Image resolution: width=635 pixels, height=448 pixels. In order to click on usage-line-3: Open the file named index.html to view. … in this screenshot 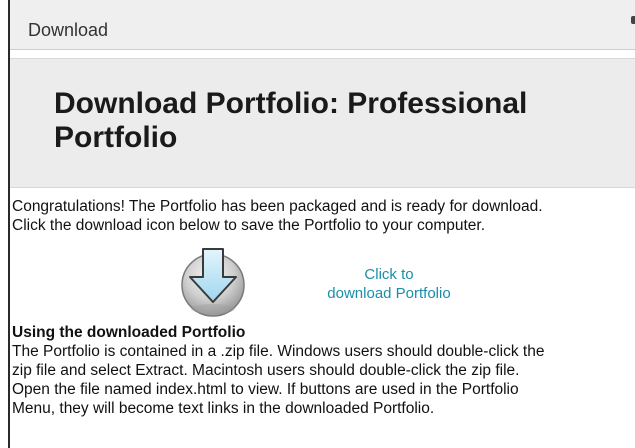, I will do `click(265, 389)`.